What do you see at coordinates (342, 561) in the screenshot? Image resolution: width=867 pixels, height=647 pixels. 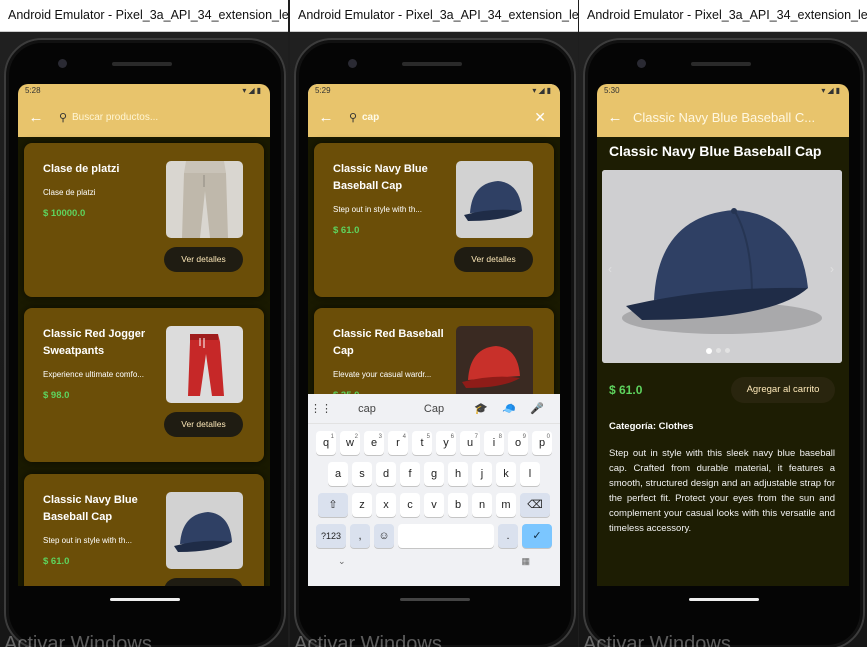 I see `hide-keyboard-chevron-icon: ⌄` at bounding box center [342, 561].